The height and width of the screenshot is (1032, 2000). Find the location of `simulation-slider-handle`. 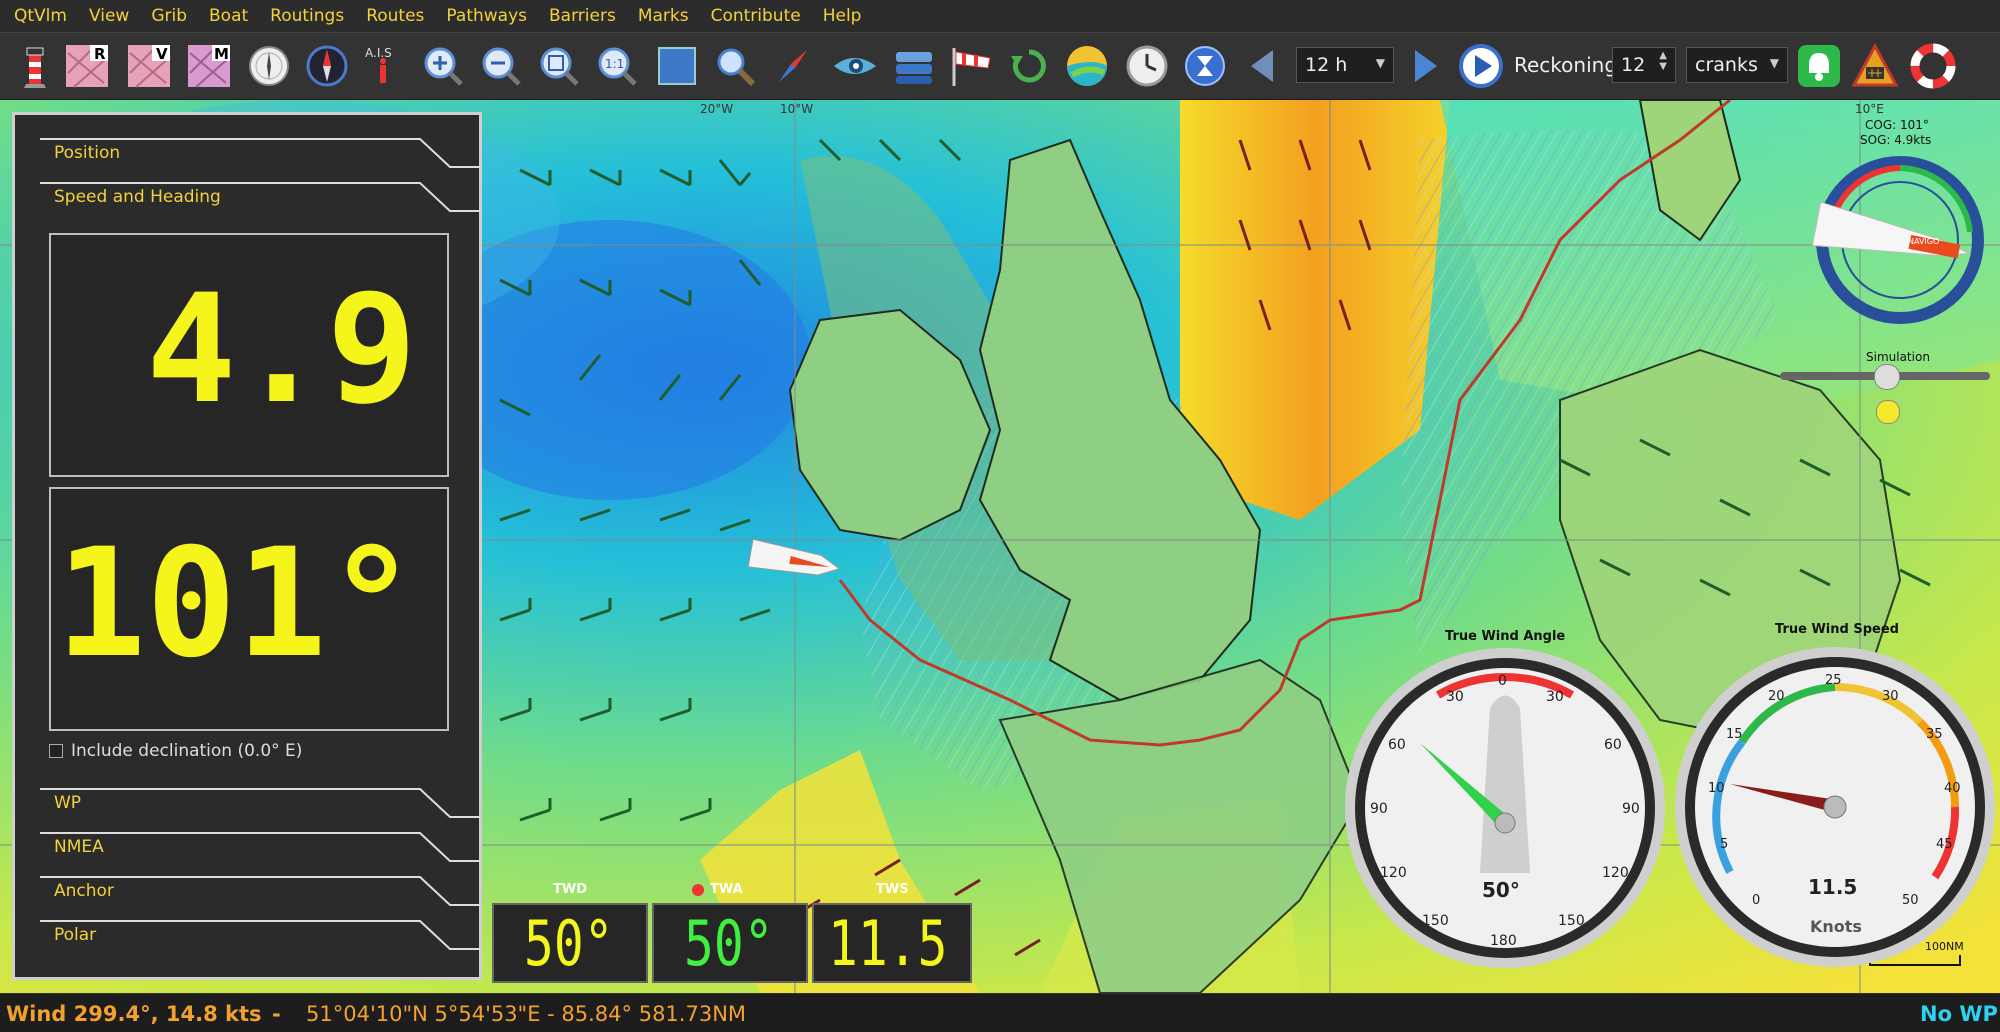

simulation-slider-handle is located at coordinates (1887, 377).